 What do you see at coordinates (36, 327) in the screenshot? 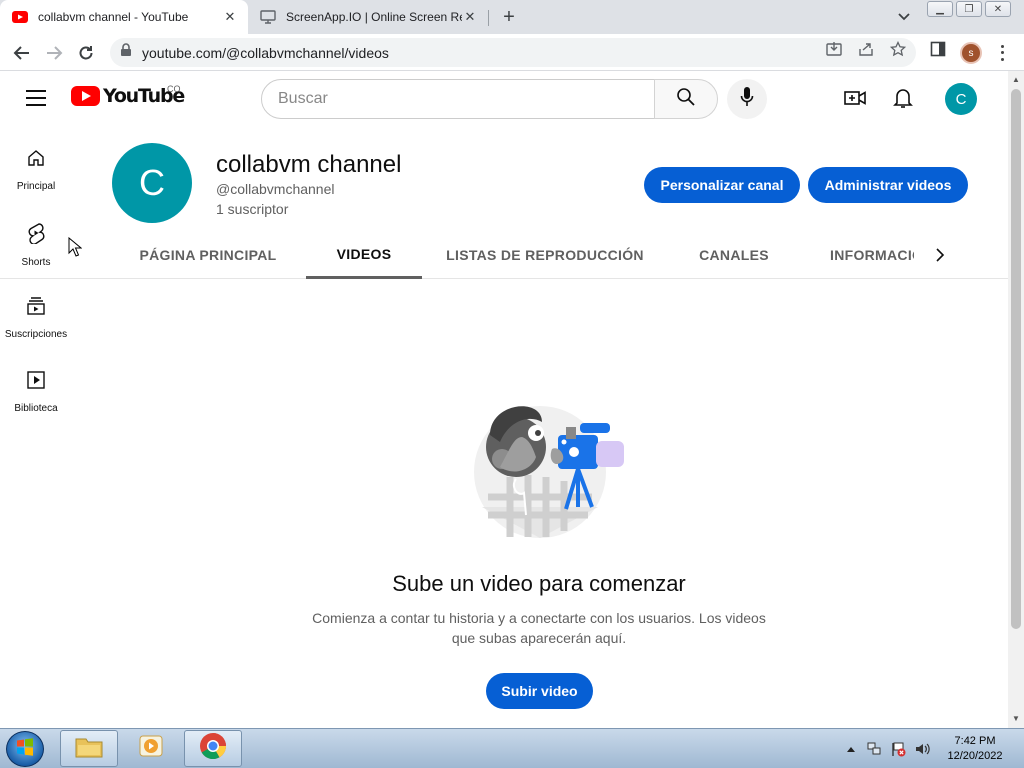
I see `guide-item-suscripciones: Suscripciones` at bounding box center [36, 327].